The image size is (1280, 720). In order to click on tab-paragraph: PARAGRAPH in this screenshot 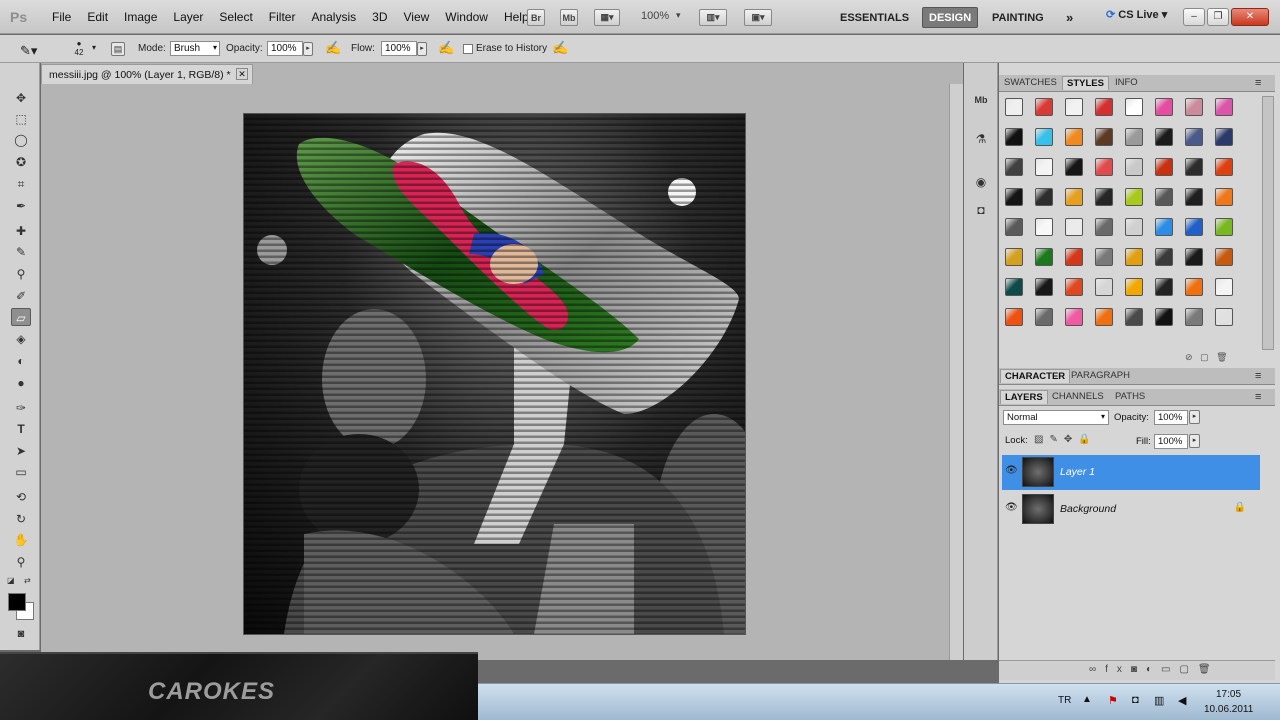, I will do `click(1100, 375)`.